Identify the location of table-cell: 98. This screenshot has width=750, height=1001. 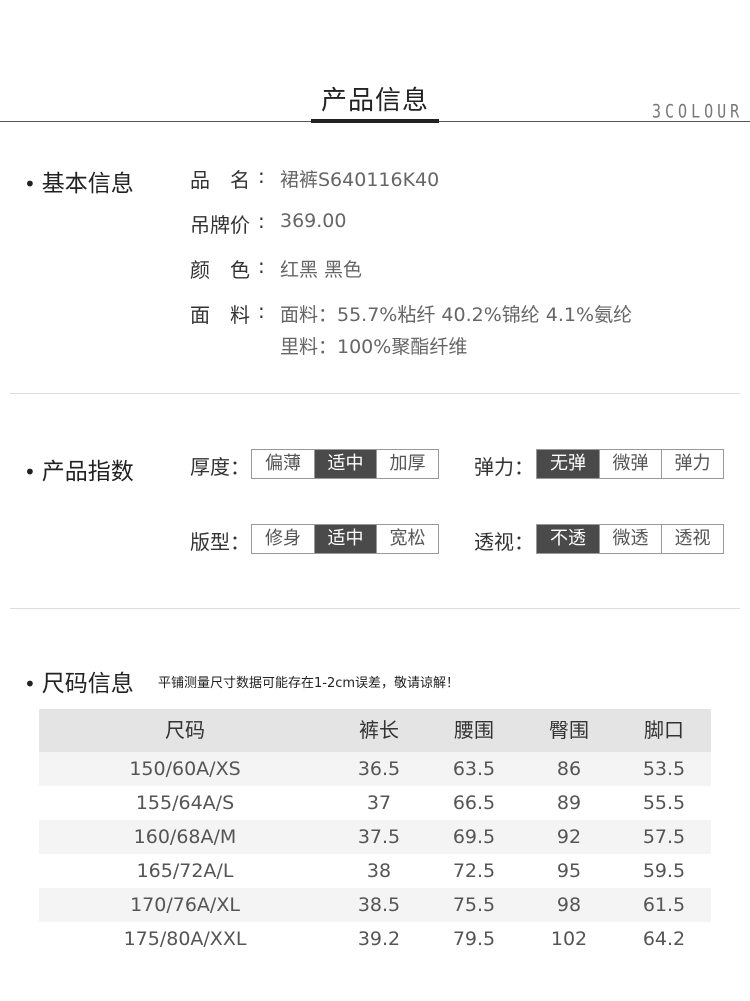
(569, 905).